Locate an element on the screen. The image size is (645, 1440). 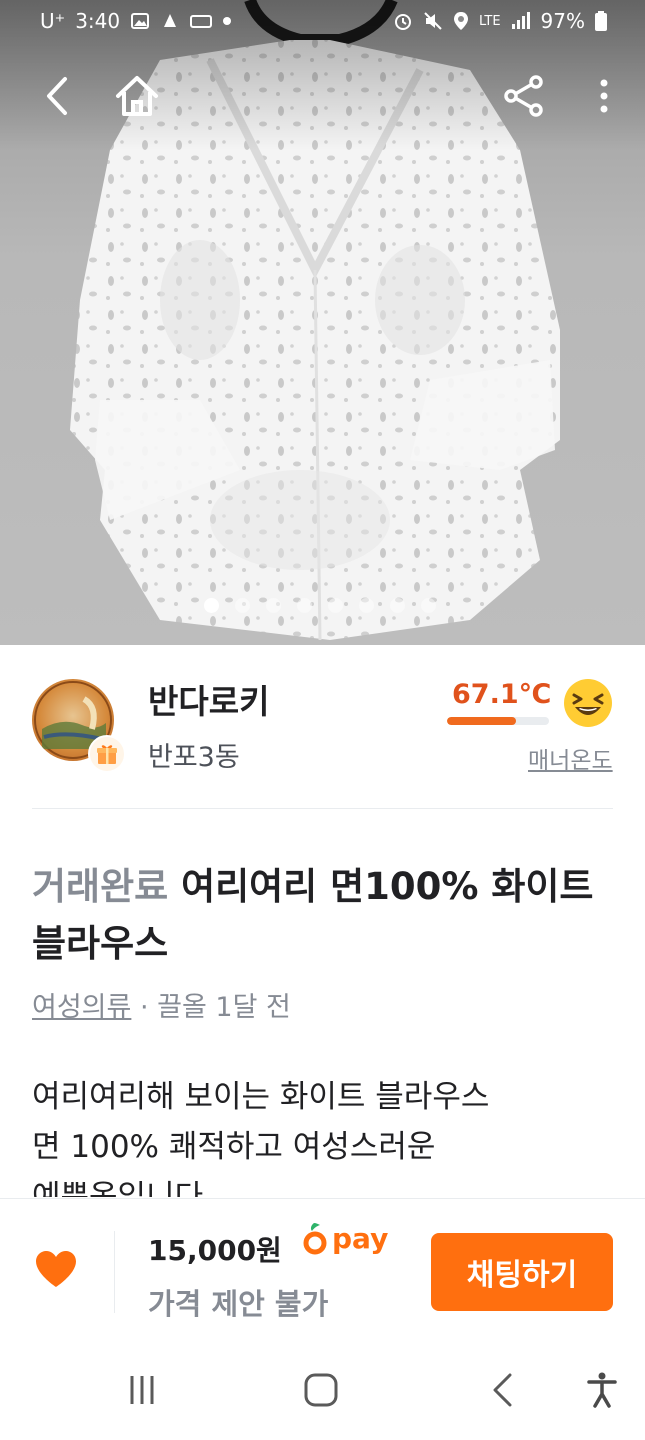
chevron-left-icon is located at coordinates (57, 96).